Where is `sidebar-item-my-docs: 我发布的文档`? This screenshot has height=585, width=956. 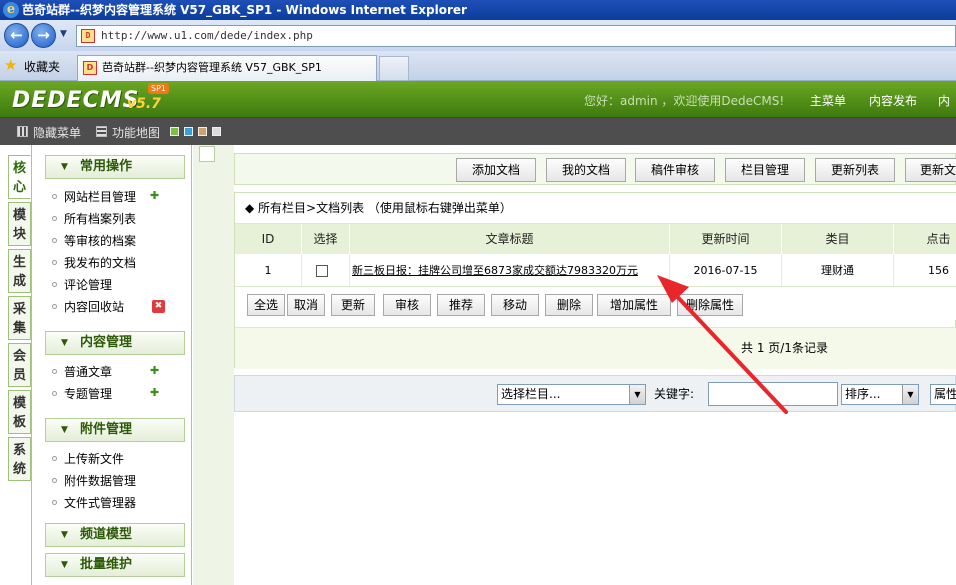 sidebar-item-my-docs: 我发布的文档 is located at coordinates (94, 262).